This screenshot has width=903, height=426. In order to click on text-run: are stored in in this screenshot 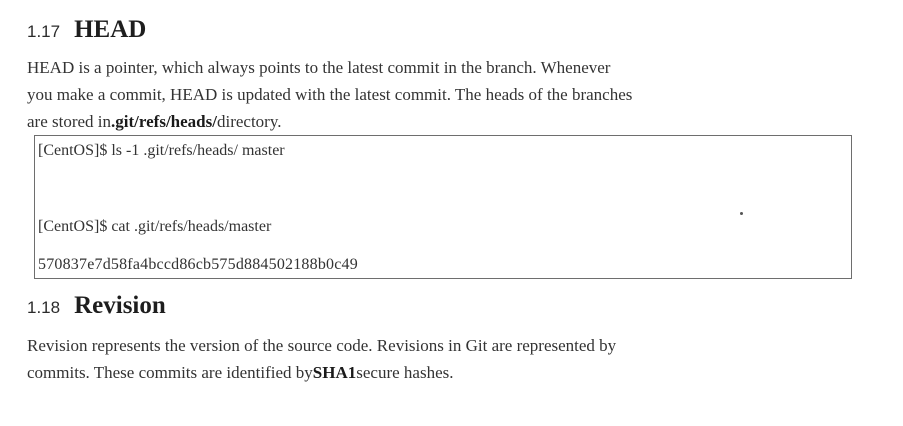, I will do `click(69, 121)`.